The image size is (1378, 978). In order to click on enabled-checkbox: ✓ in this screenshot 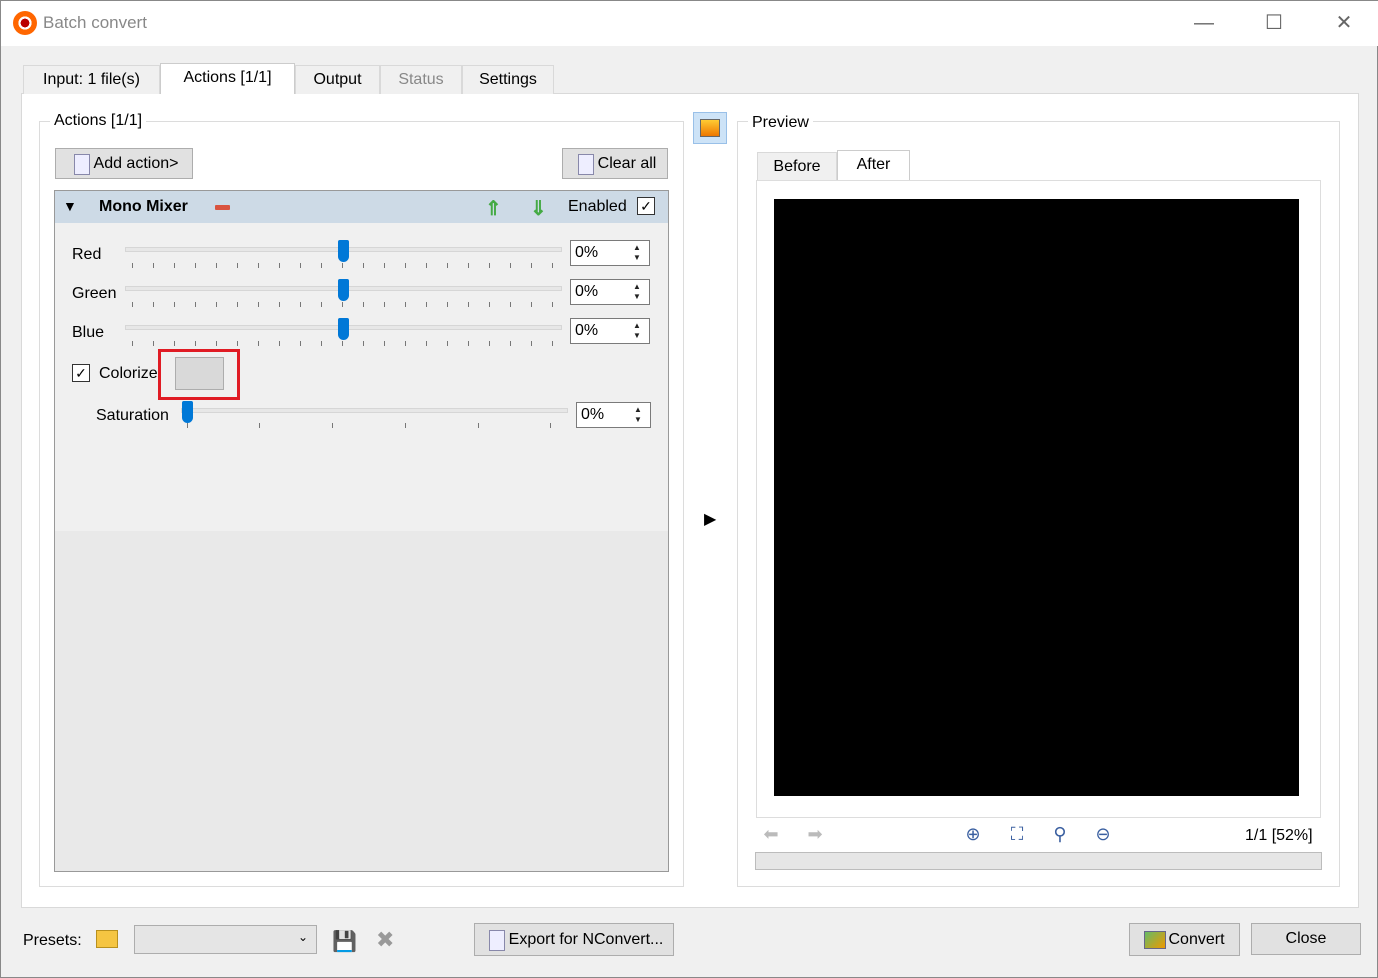, I will do `click(646, 206)`.